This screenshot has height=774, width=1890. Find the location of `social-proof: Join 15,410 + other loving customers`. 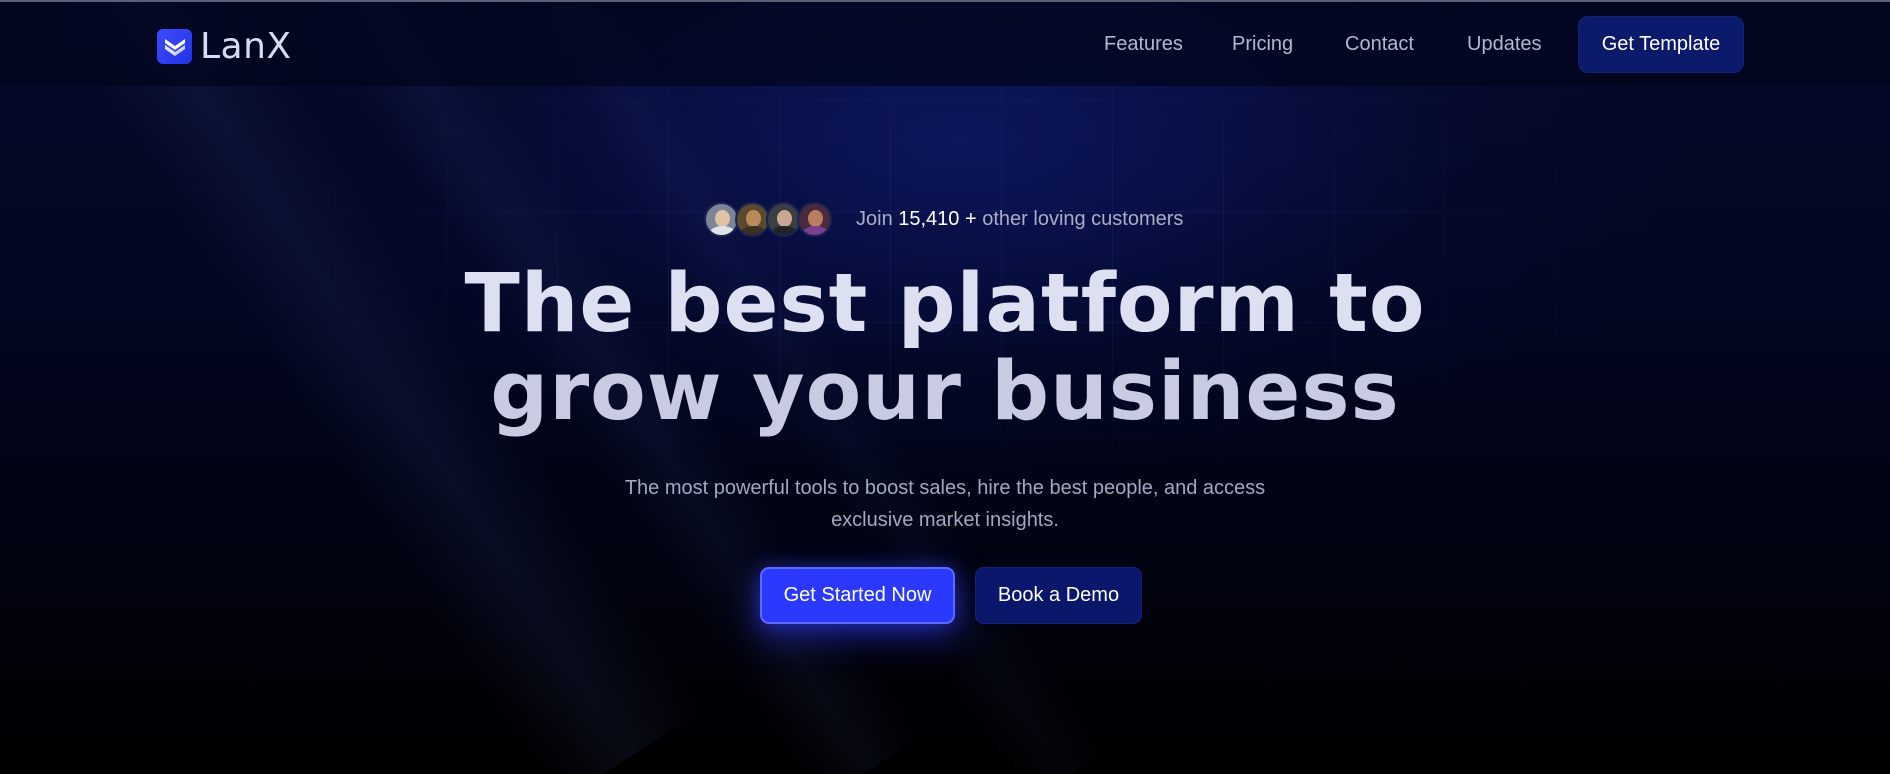

social-proof: Join 15,410 + other loving customers is located at coordinates (943, 219).